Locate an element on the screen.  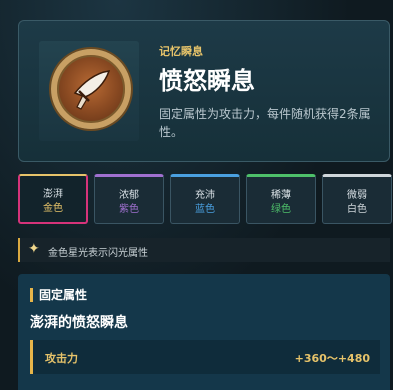
tab-gold: 澎湃 金色 is located at coordinates (53, 199).